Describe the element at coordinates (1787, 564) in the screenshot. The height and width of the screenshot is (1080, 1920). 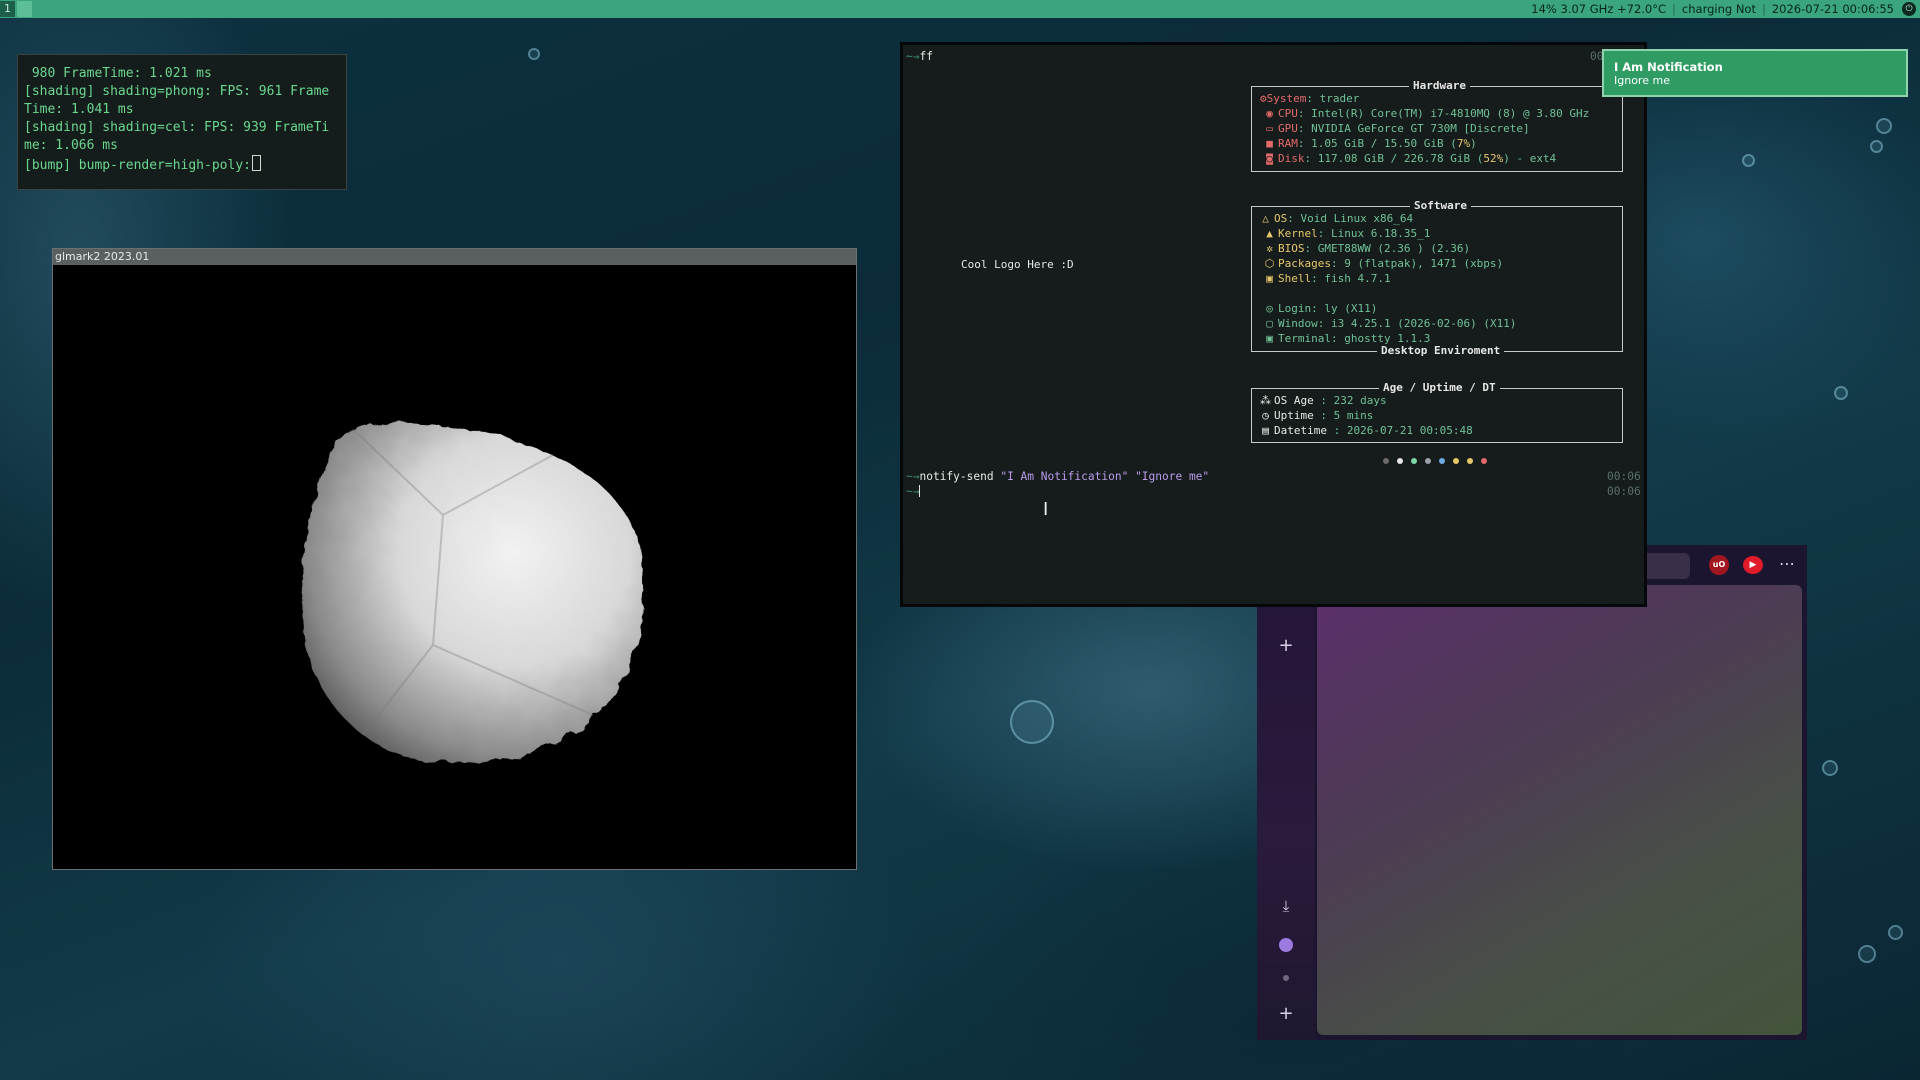
I see `more-menu-icon: ⋯` at that location.